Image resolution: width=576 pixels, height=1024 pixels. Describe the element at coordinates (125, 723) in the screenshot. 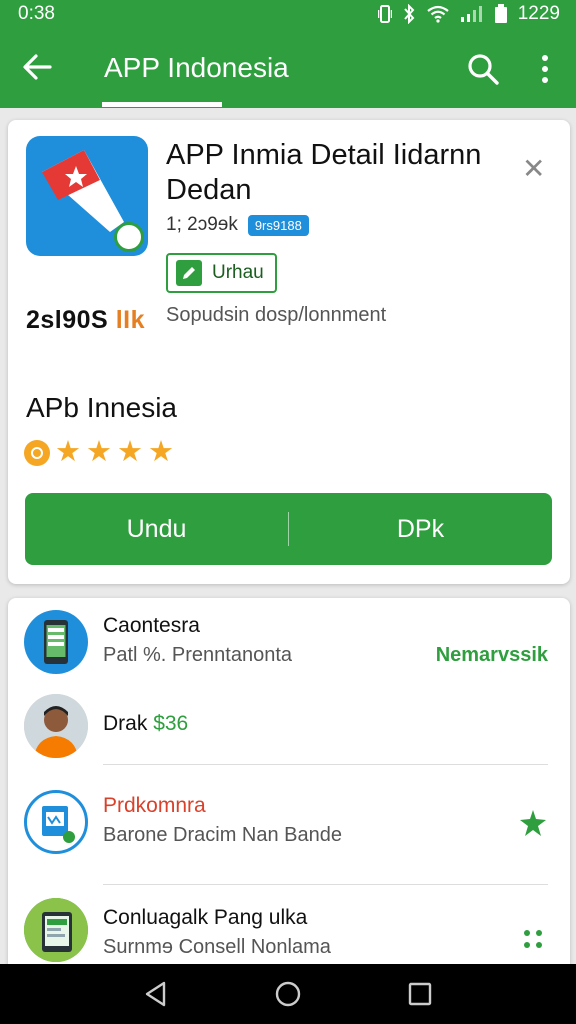

I see `list-item-title-text: Drak` at that location.